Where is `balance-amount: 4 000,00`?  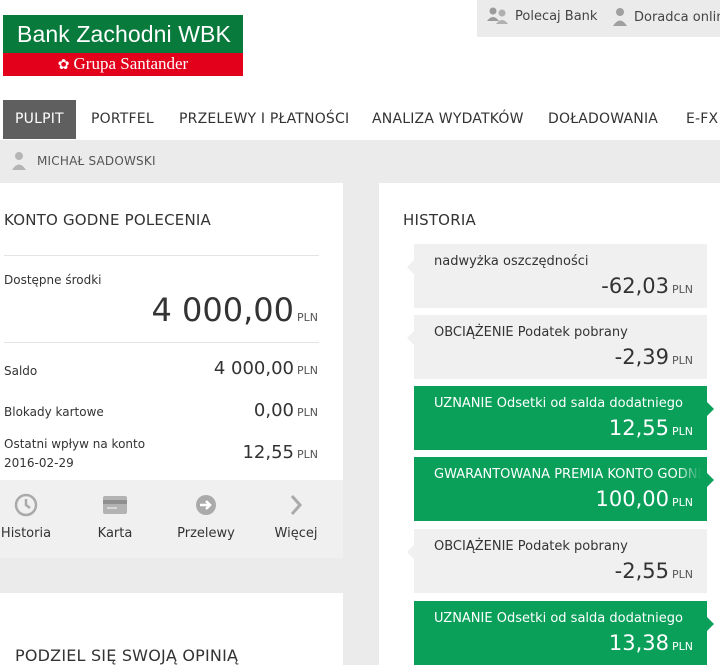
balance-amount: 4 000,00 is located at coordinates (253, 368).